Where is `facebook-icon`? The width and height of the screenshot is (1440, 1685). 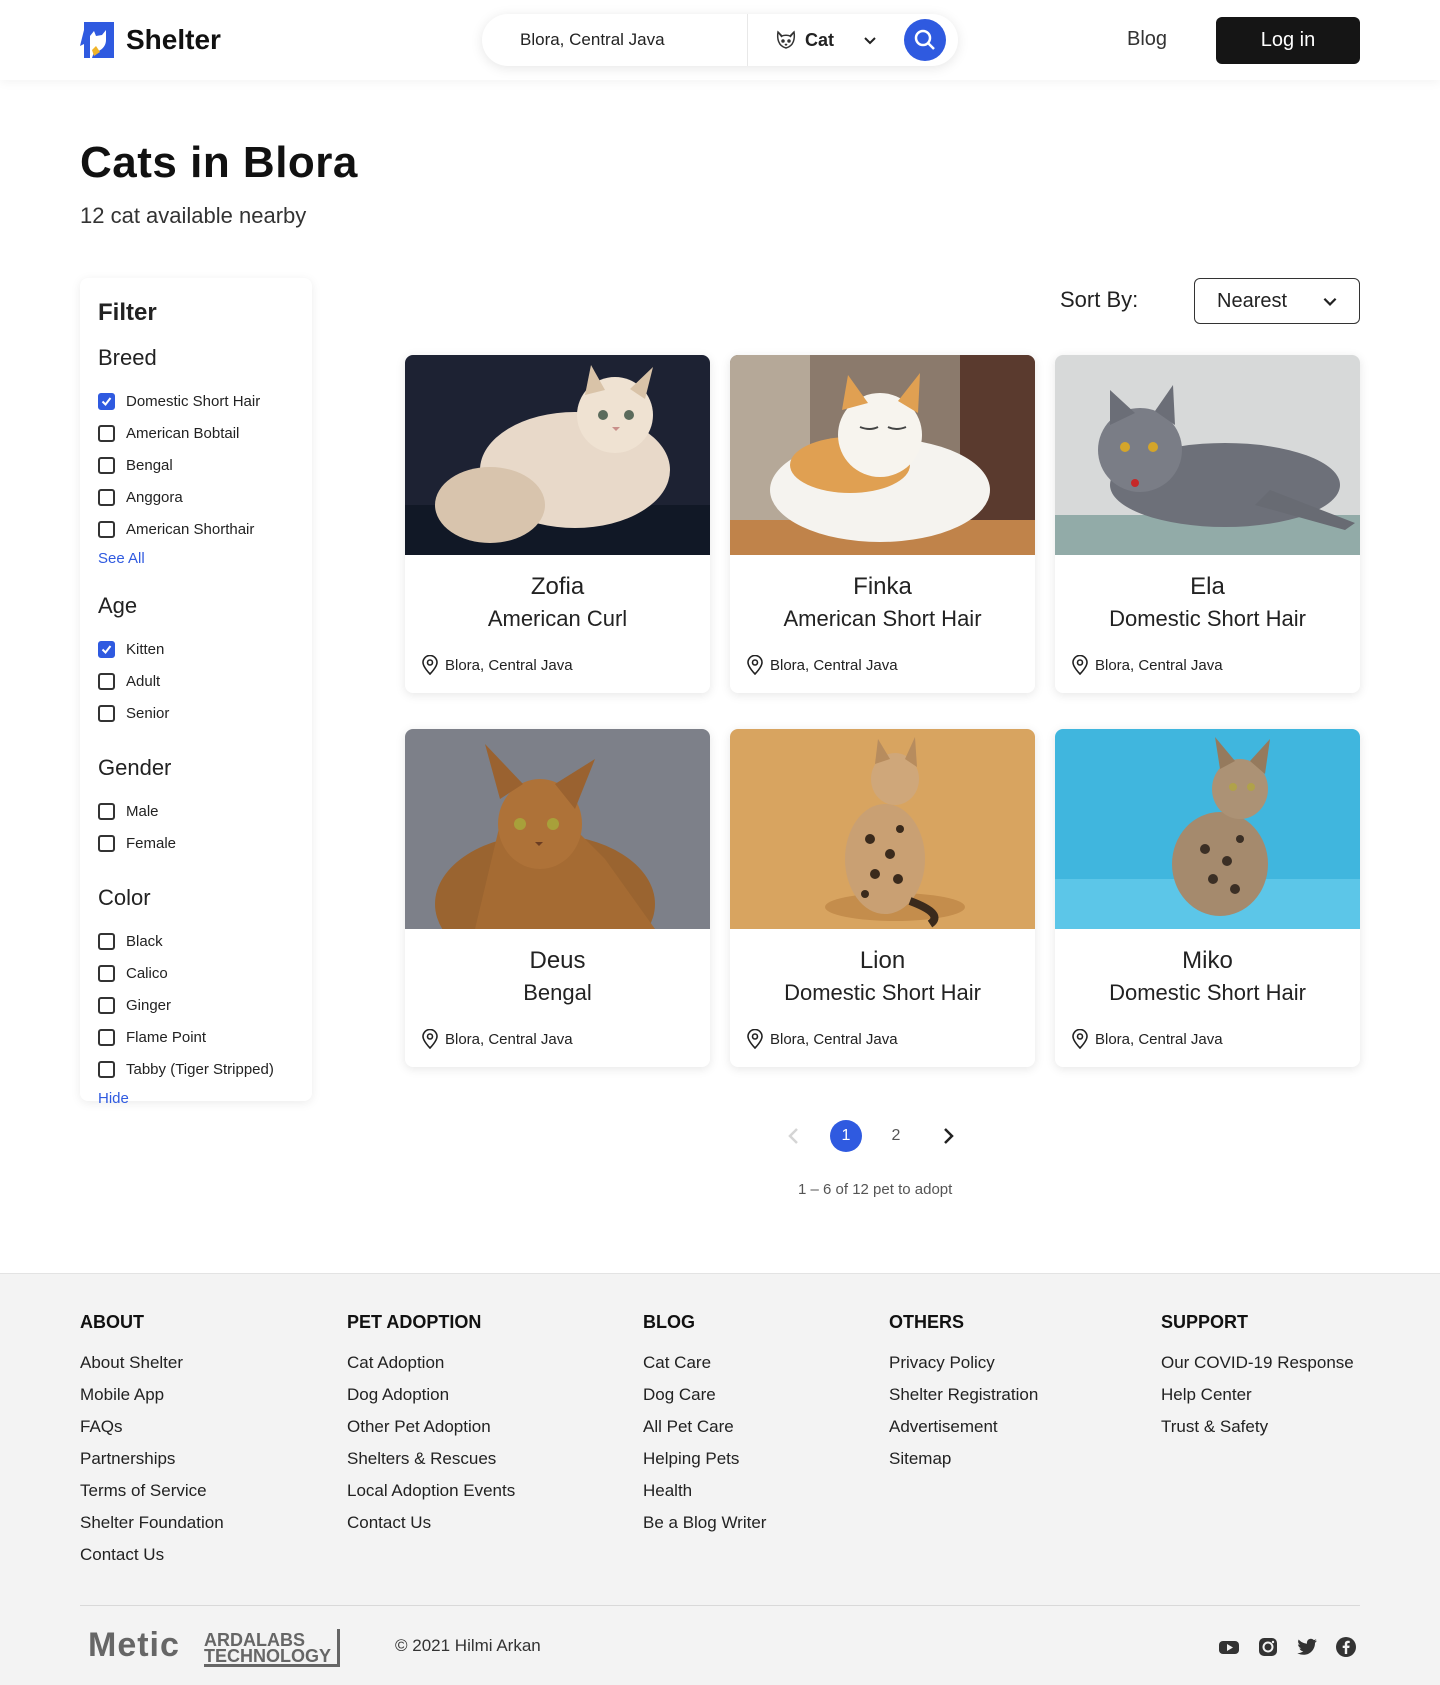
facebook-icon is located at coordinates (1346, 1647).